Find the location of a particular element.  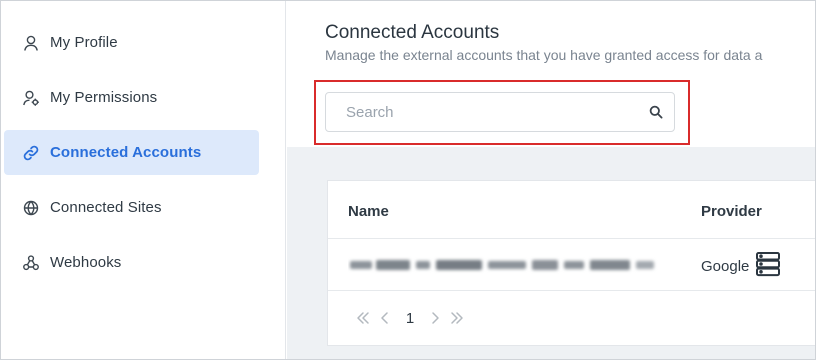

sidebar-item-label: My Permissions is located at coordinates (104, 97).